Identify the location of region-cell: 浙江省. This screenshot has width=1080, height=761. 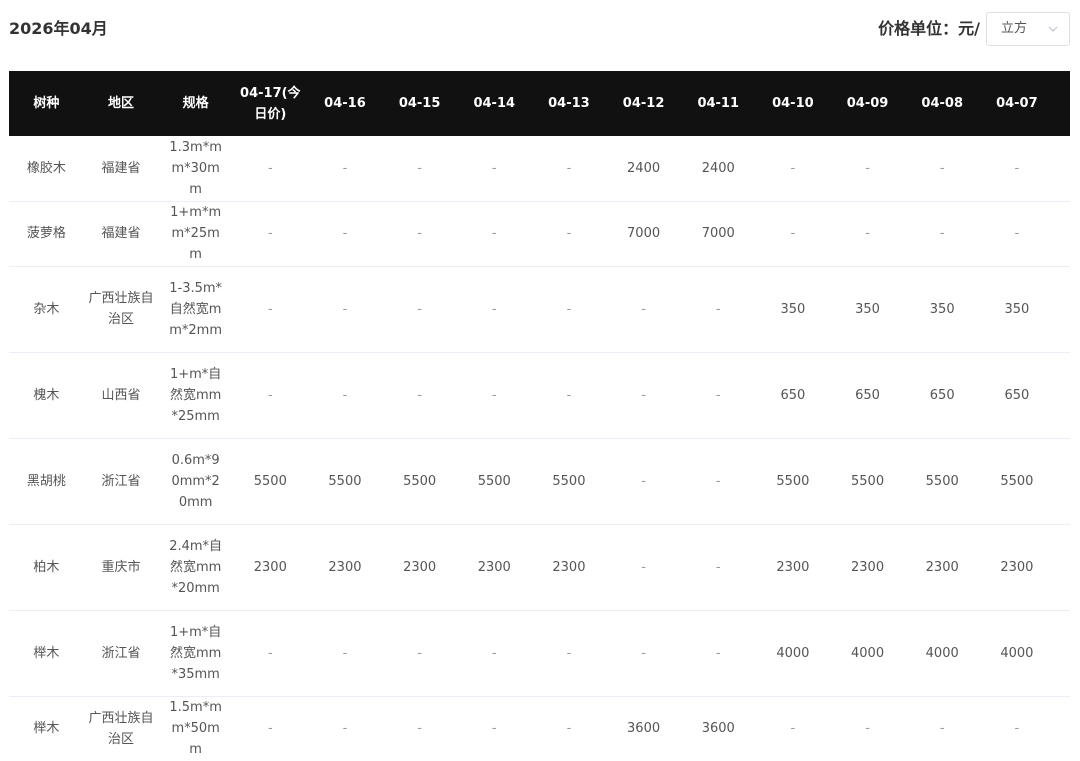
(121, 481).